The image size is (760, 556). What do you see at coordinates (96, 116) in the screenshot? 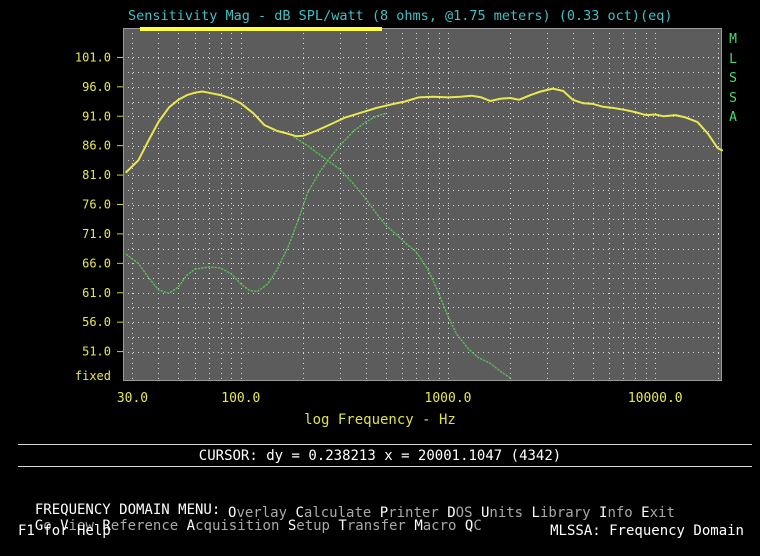
I see `y-tick-label: 91.0` at bounding box center [96, 116].